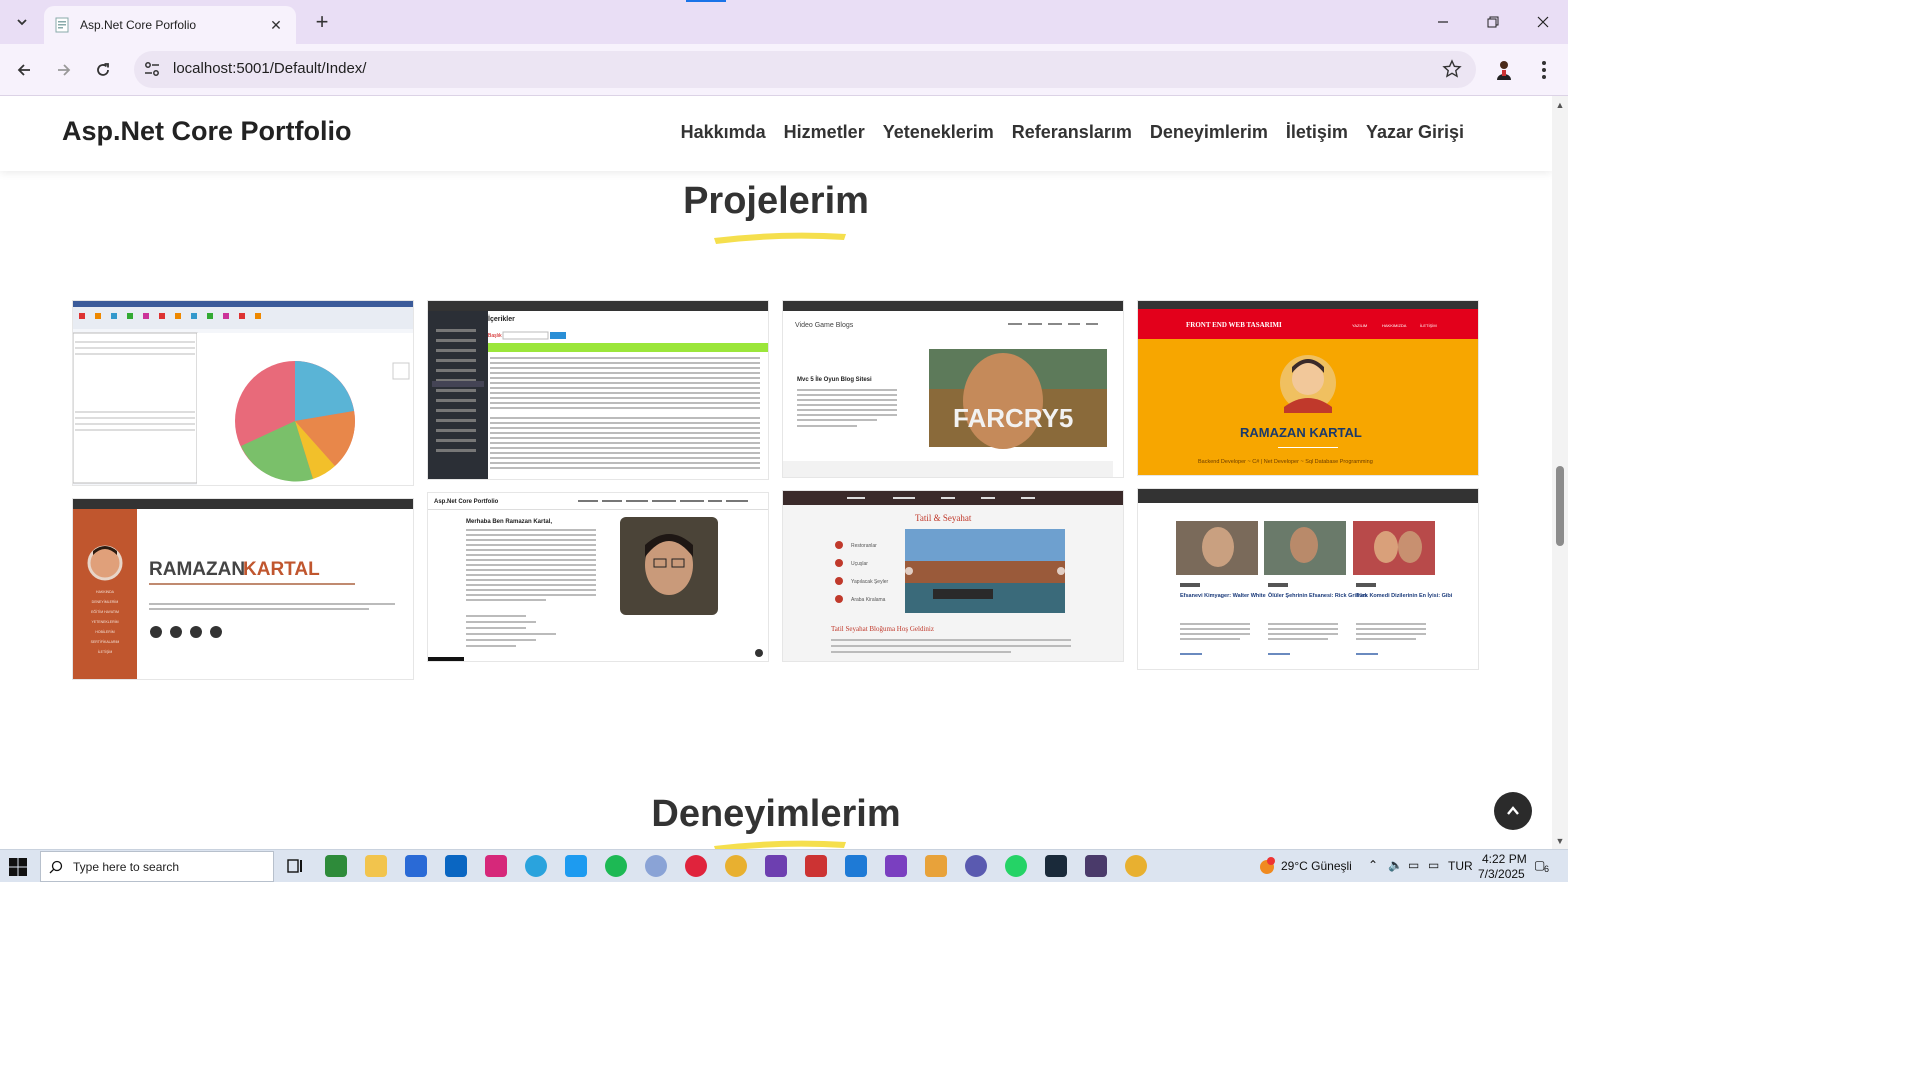 The height and width of the screenshot is (1080, 1920). I want to click on reload-icon, so click(103, 69).